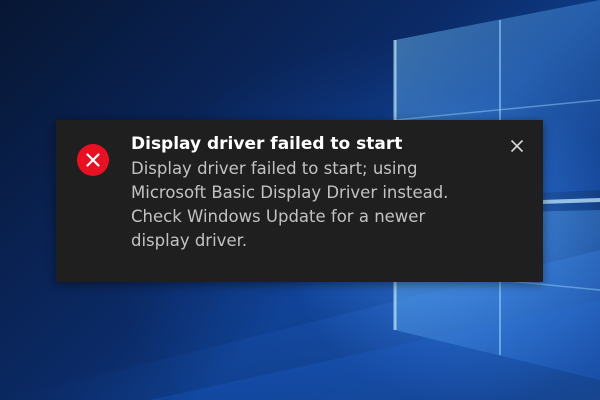 This screenshot has height=400, width=600. What do you see at coordinates (93, 160) in the screenshot?
I see `error-icon` at bounding box center [93, 160].